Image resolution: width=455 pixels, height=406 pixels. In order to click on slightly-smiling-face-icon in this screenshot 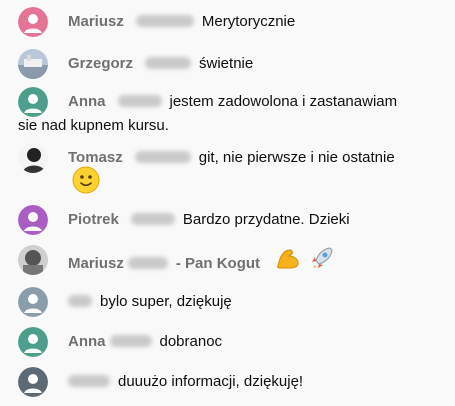, I will do `click(86, 180)`.